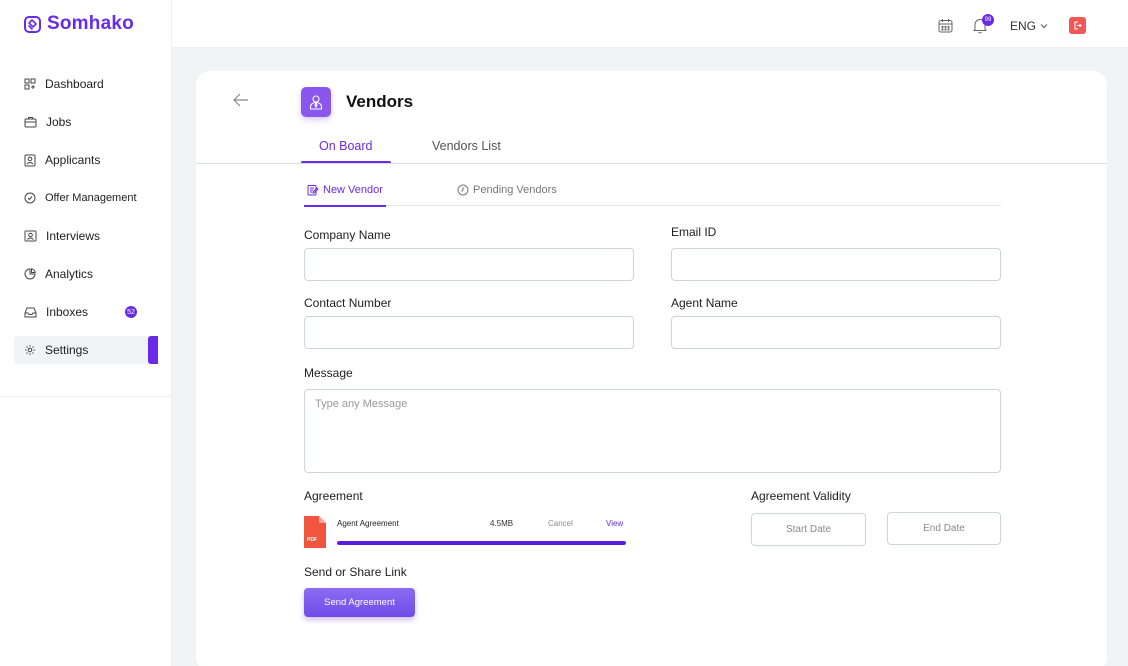 Image resolution: width=1128 pixels, height=666 pixels. Describe the element at coordinates (614, 523) in the screenshot. I see `file-view-link: View` at that location.